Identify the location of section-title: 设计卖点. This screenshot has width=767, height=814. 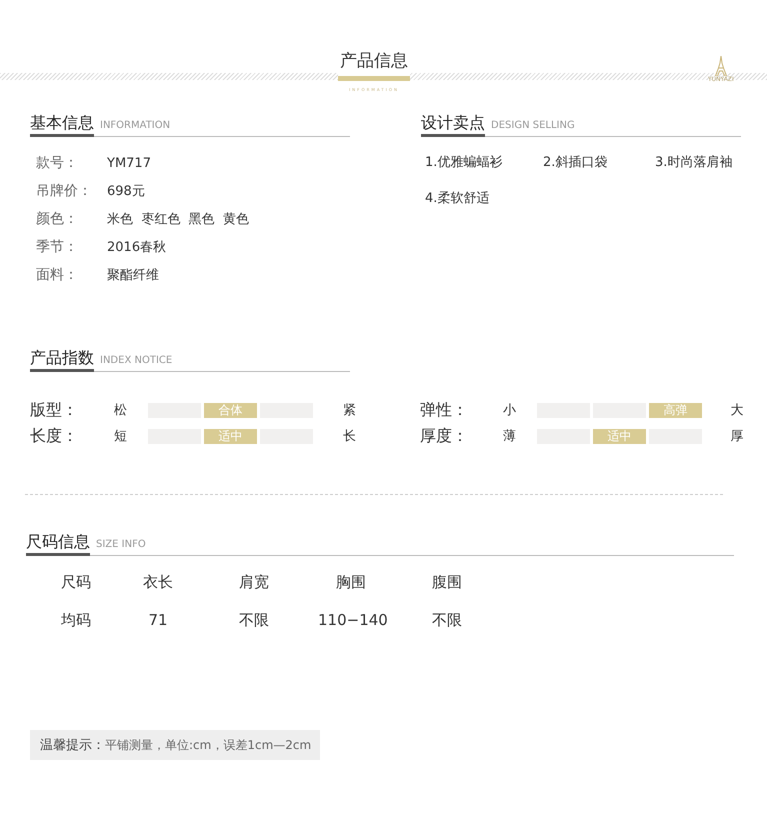
(453, 125).